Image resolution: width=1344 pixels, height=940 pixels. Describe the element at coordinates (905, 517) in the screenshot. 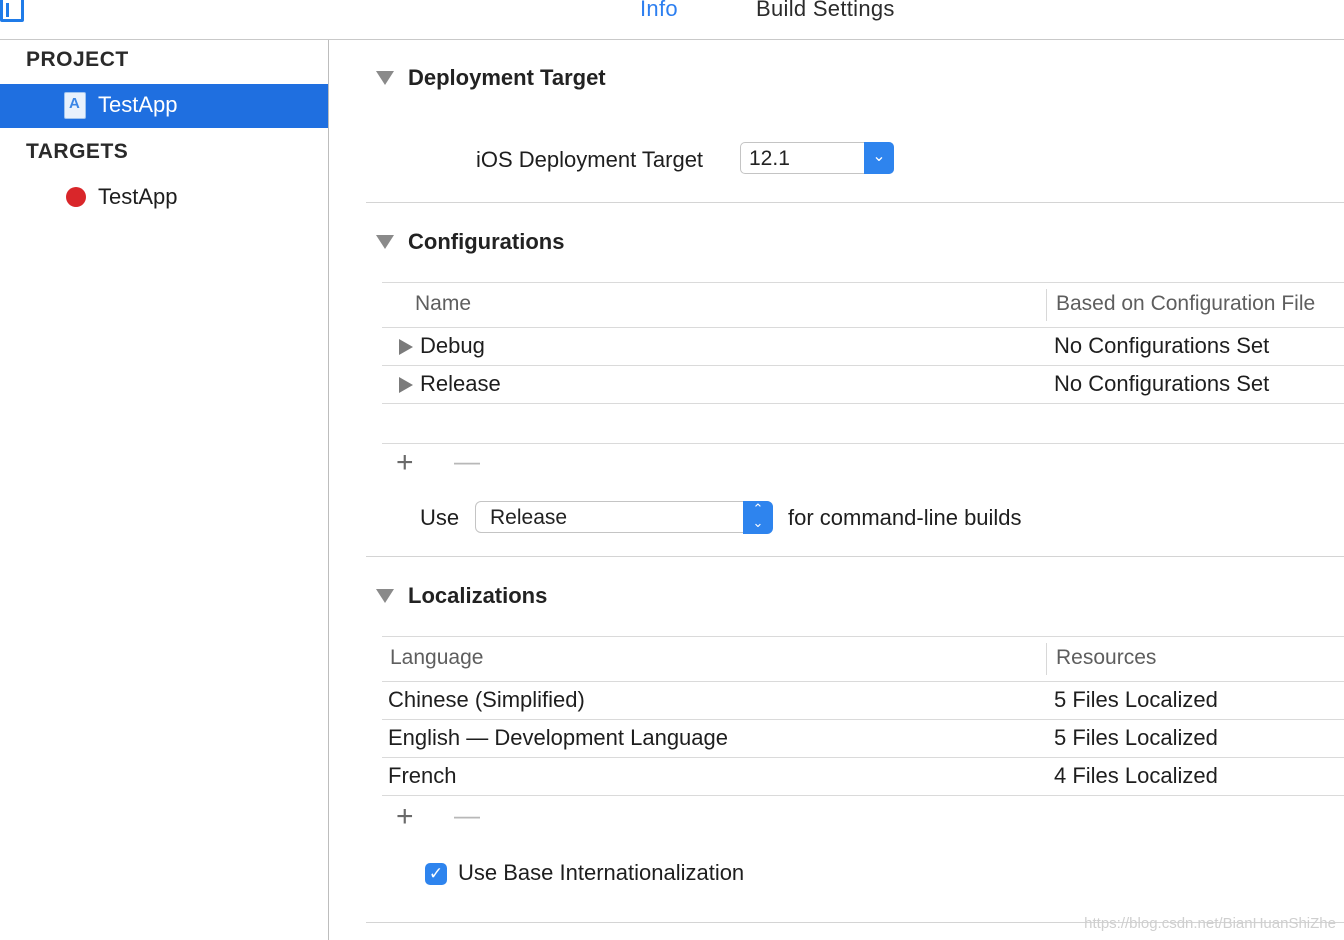

I see `use-suffix-label: for command-line builds` at that location.